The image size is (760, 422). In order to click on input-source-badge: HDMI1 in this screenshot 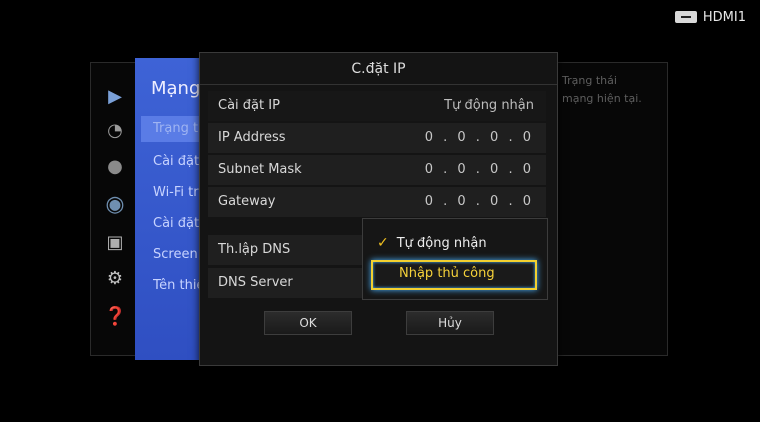, I will do `click(710, 17)`.